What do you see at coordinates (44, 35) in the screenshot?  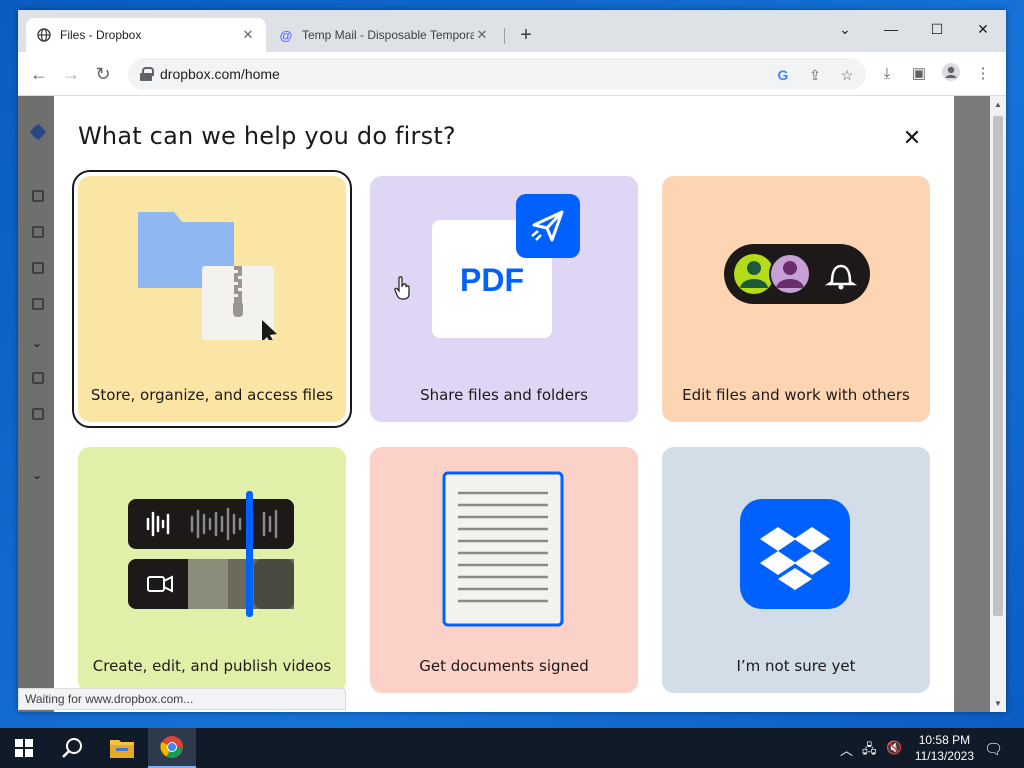 I see `globe-icon` at bounding box center [44, 35].